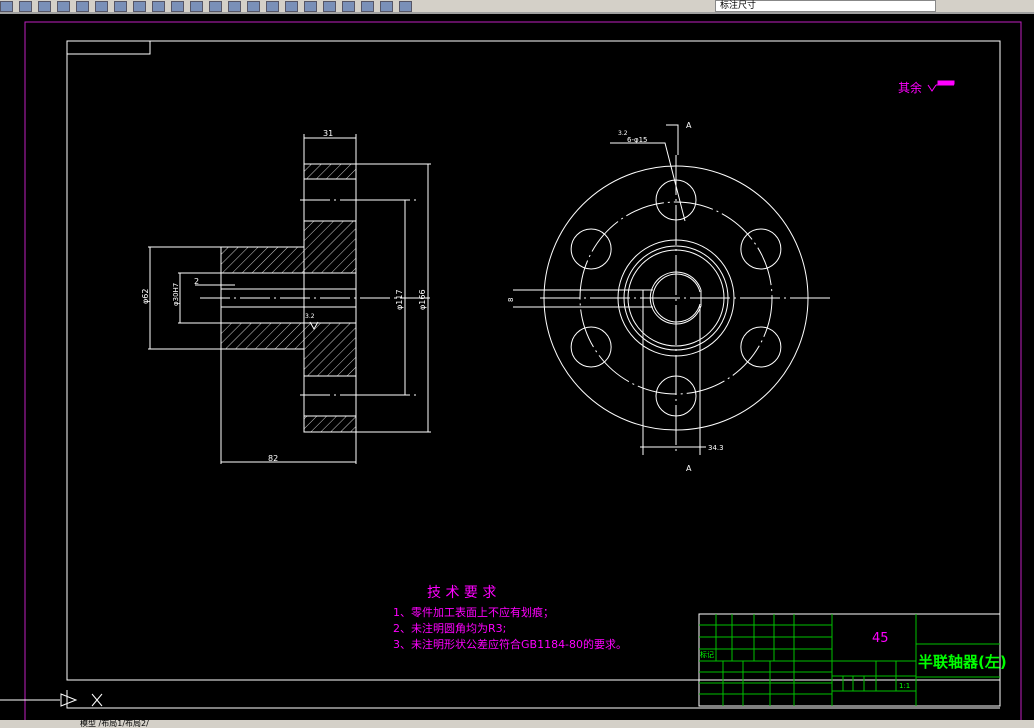 Image resolution: width=1034 pixels, height=728 pixels. Describe the element at coordinates (6, 6) in the screenshot. I see `save-icon` at that location.